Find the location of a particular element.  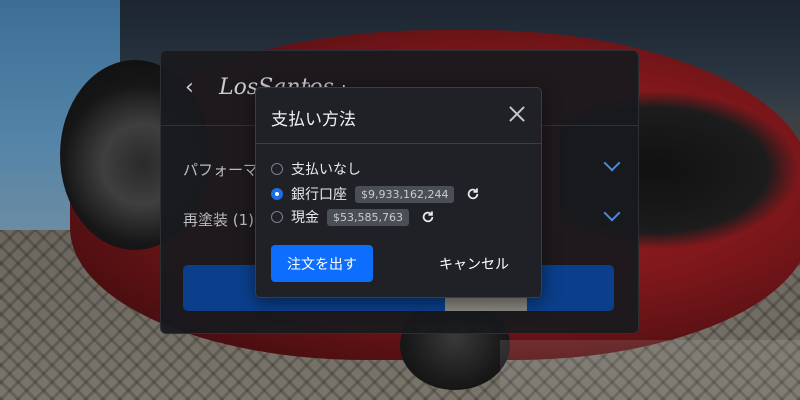

place-order-button: 注文を出す is located at coordinates (322, 263).